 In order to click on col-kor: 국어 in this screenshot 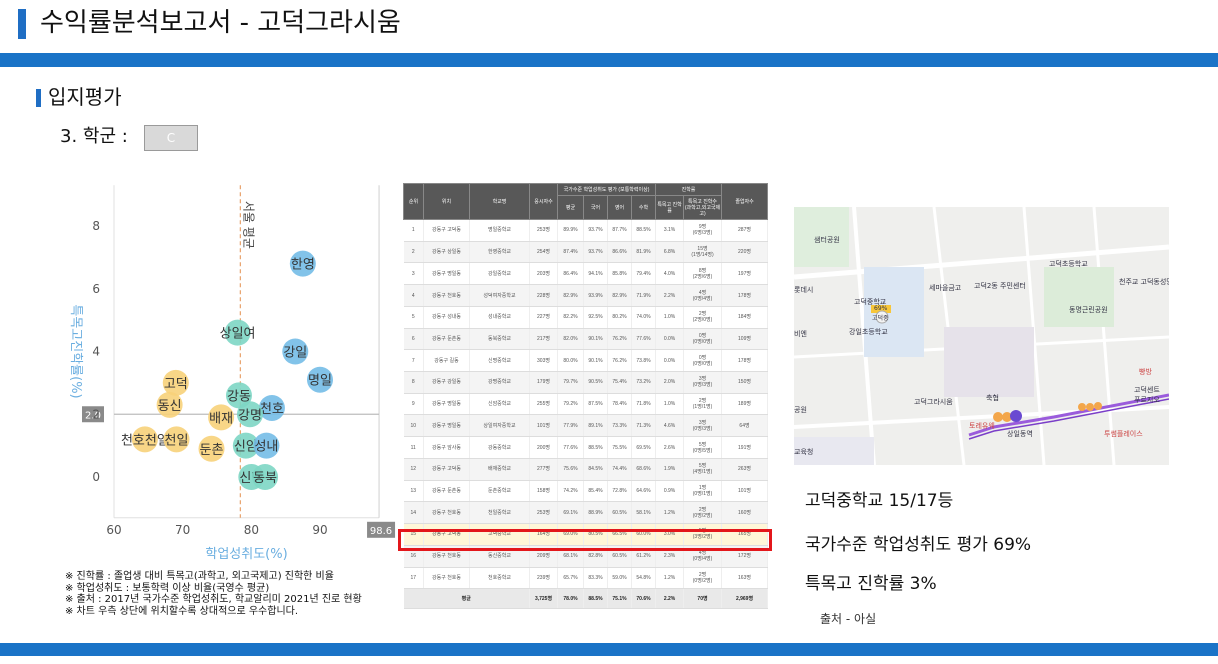, I will do `click(595, 207)`.